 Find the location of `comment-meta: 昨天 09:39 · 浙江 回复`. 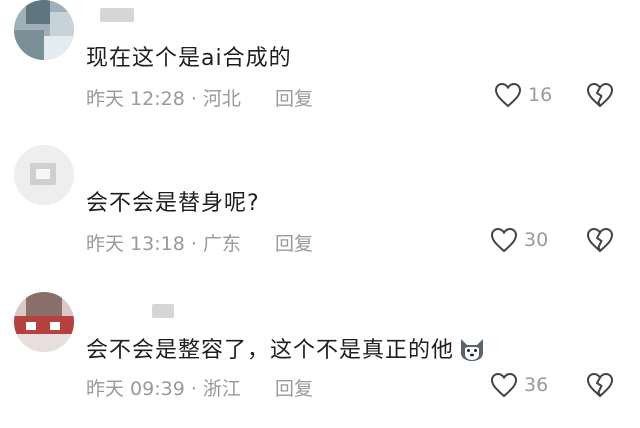

comment-meta: 昨天 09:39 · 浙江 回复 is located at coordinates (199, 387).